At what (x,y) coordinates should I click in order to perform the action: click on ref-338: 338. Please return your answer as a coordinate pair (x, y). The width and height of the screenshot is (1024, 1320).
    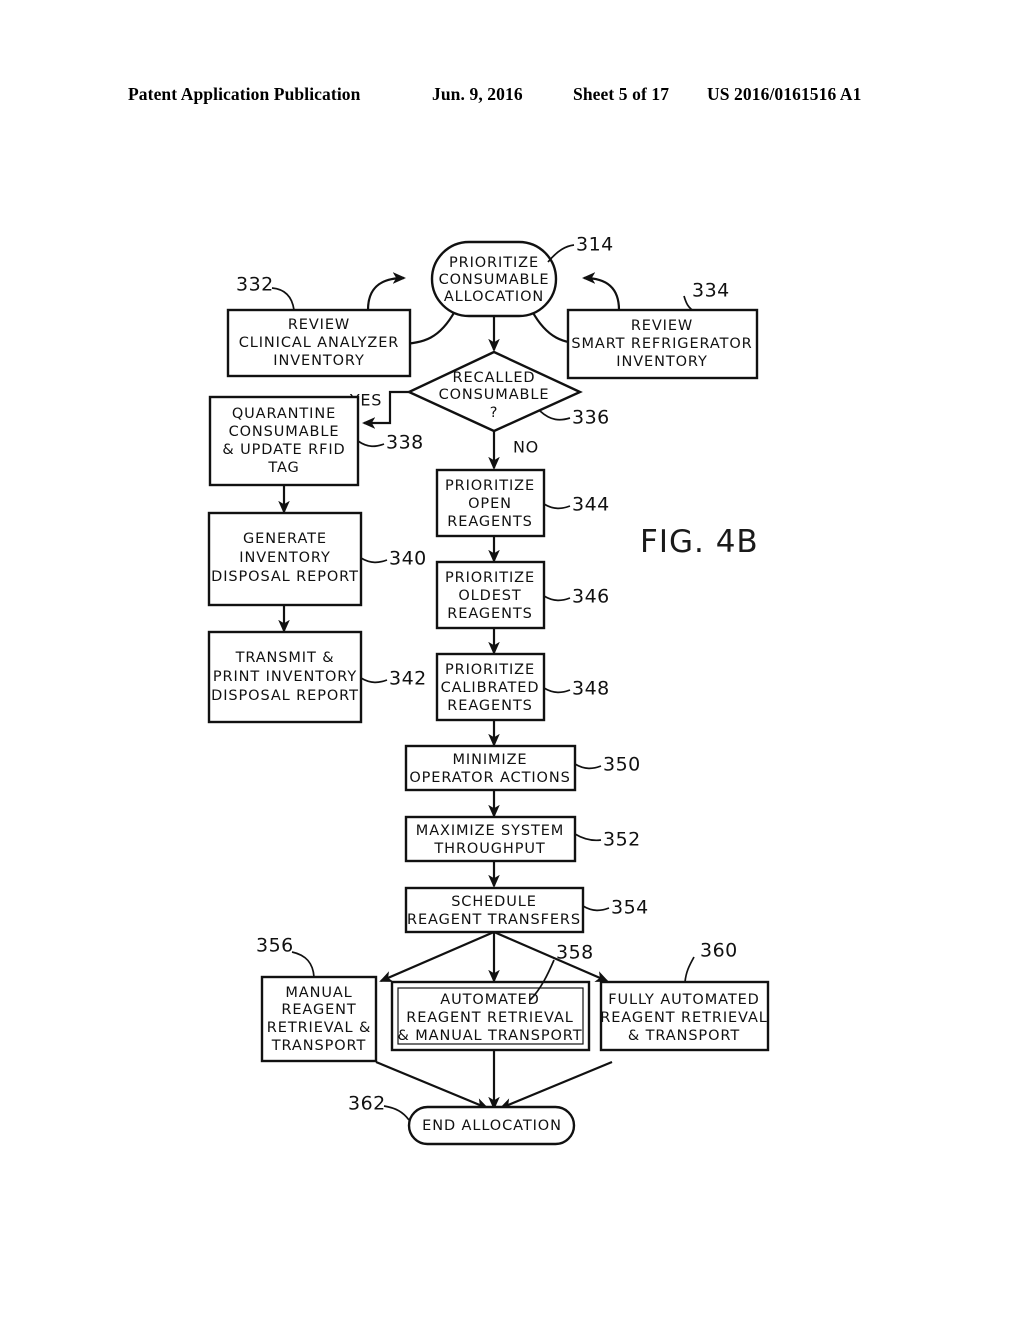
    Looking at the image, I should click on (390, 443).